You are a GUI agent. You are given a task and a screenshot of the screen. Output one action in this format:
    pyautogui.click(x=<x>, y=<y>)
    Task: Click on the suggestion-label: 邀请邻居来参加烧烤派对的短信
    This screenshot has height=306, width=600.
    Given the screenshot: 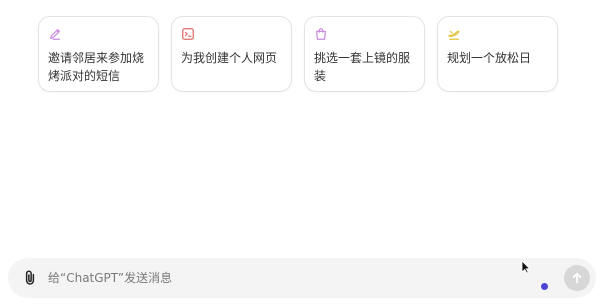 What is the action you would take?
    pyautogui.click(x=96, y=67)
    